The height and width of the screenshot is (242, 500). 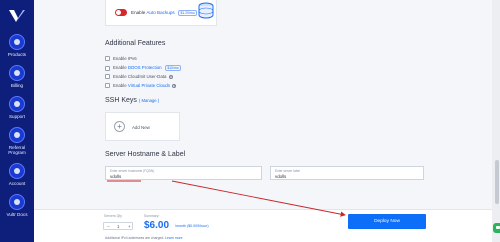 I want to click on vpc-link: Virtual Private Clouds, so click(x=149, y=85).